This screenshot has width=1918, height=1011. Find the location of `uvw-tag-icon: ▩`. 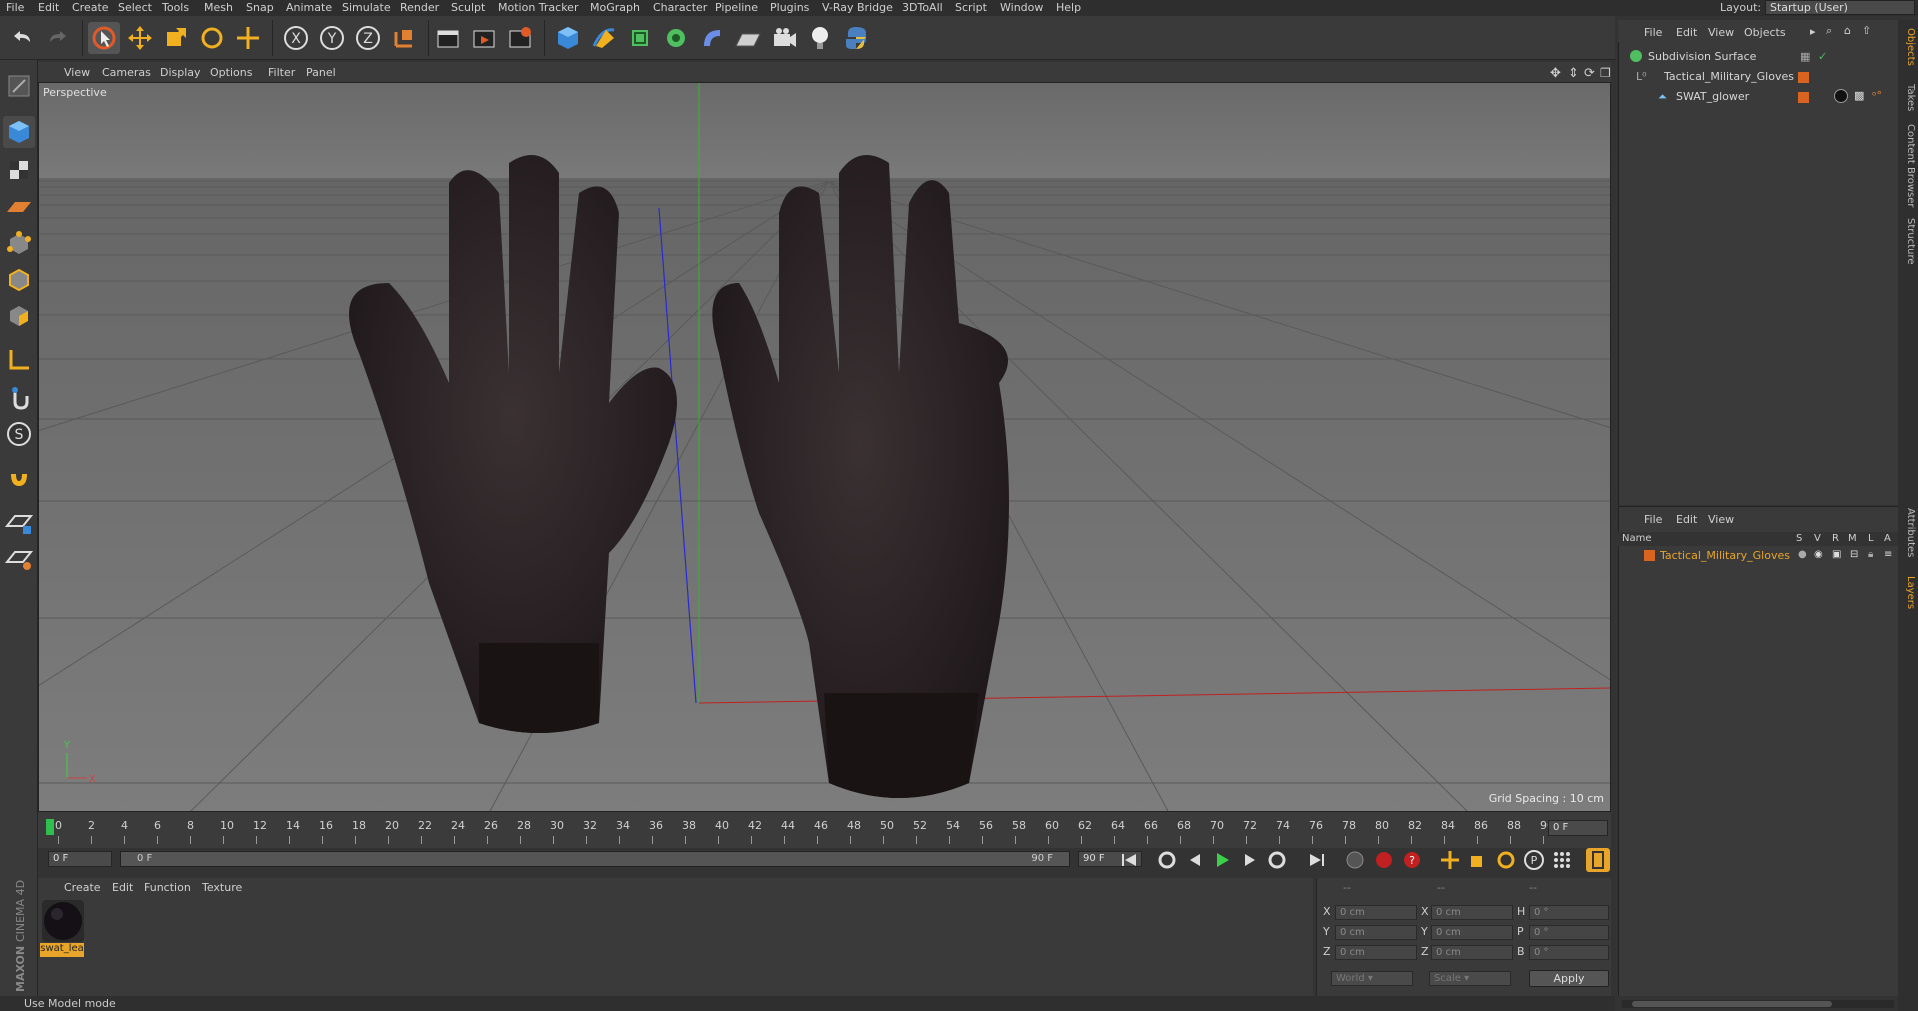

uvw-tag-icon: ▩ is located at coordinates (1859, 95).